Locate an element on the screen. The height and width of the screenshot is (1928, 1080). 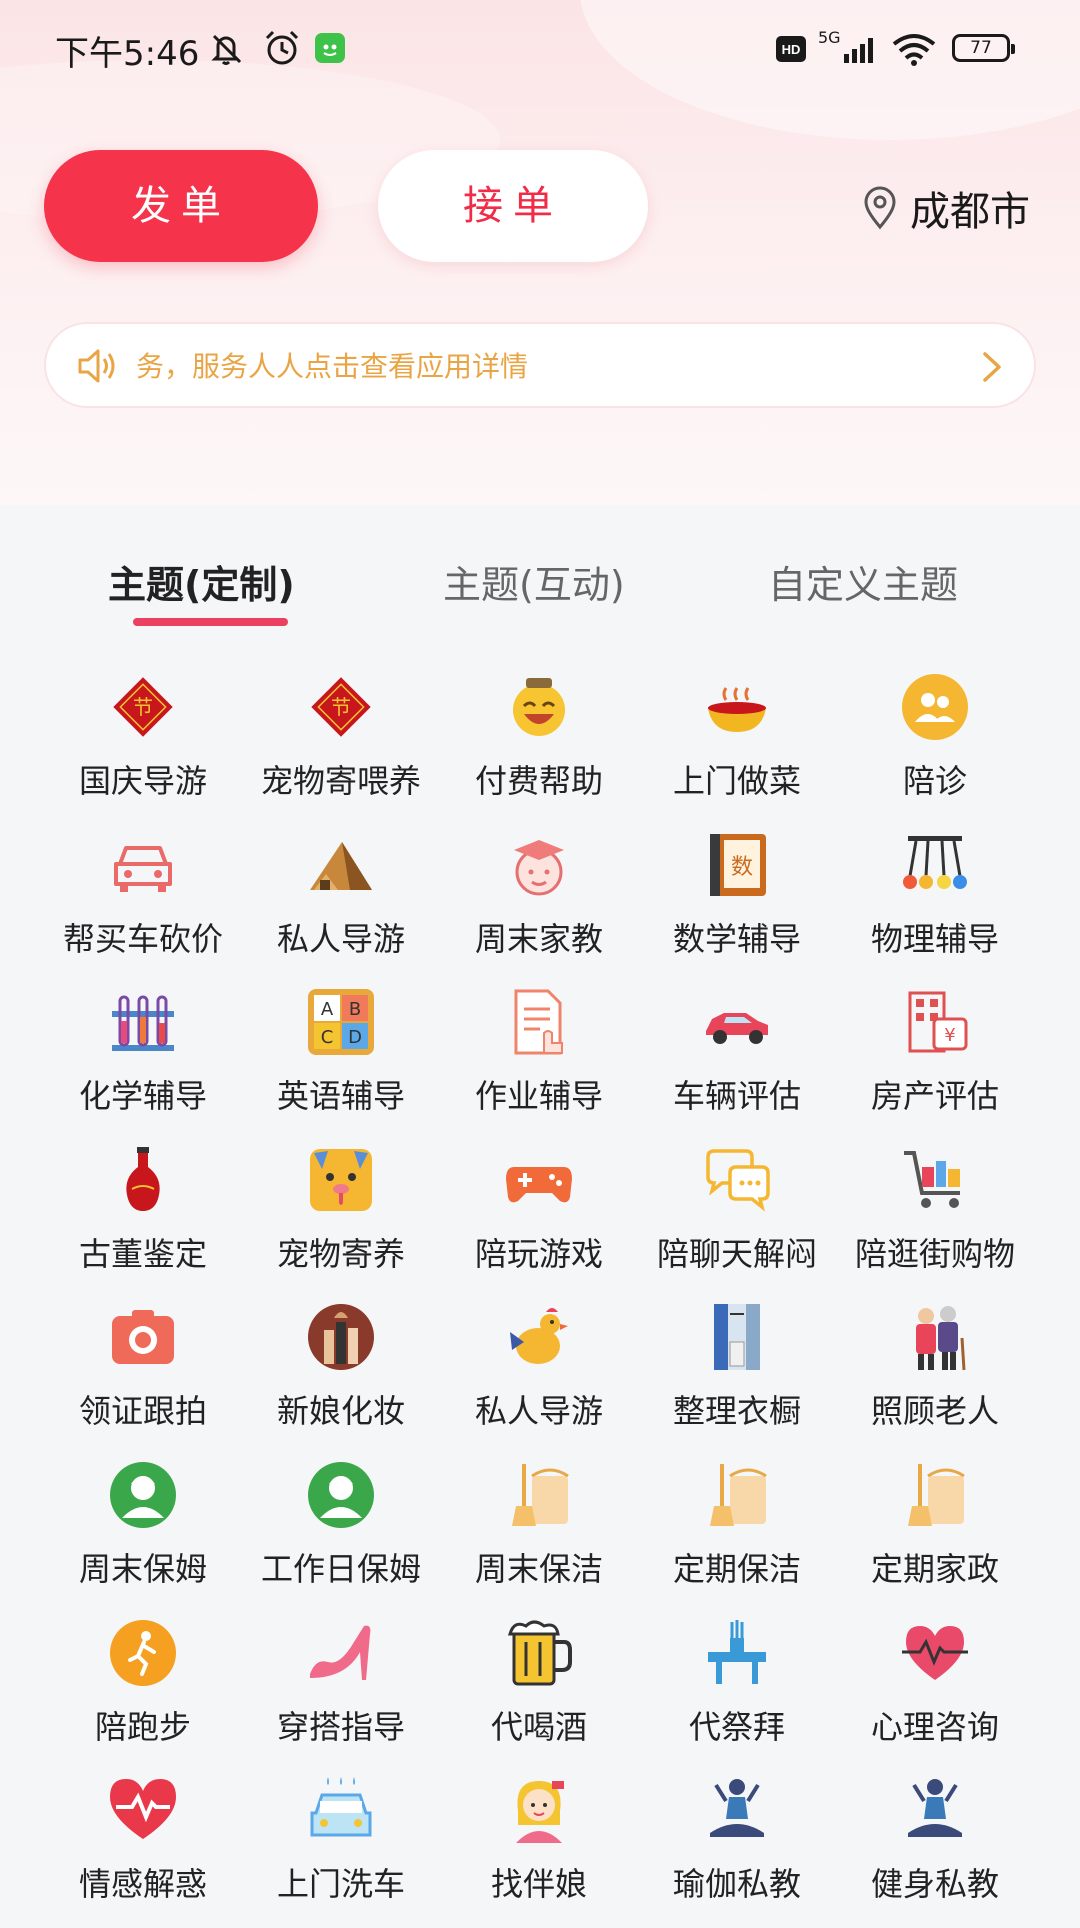
service-label: 周末保姆 is located at coordinates (142, 1569).